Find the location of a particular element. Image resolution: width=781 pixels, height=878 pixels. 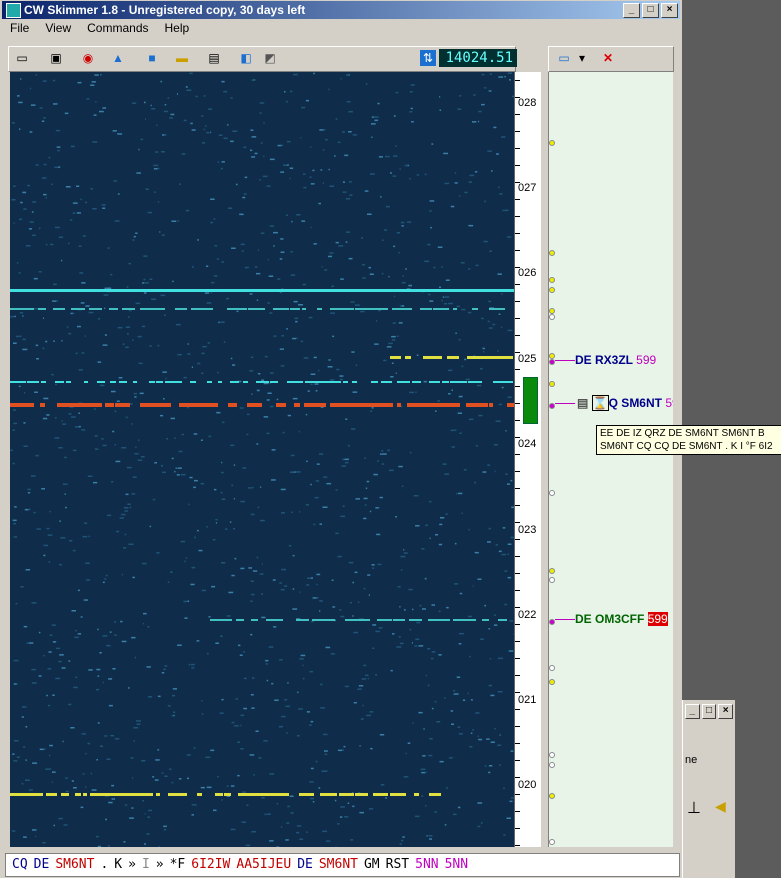

windows-icon: ◩ is located at coordinates (270, 58).